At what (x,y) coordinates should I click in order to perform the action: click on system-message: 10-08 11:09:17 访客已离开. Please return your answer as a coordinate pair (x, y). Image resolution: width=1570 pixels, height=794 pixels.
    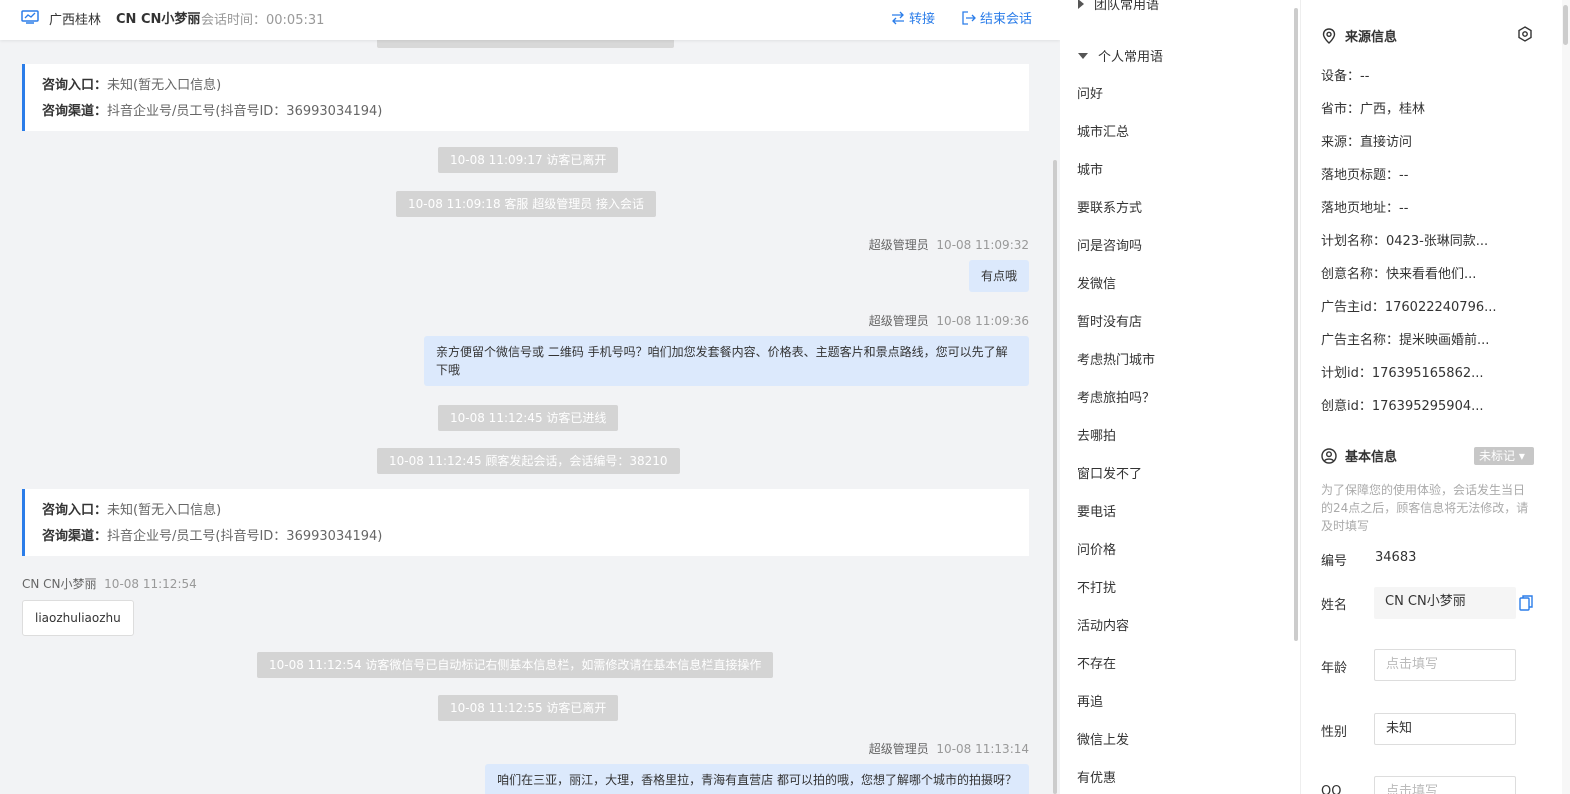
    Looking at the image, I should click on (528, 160).